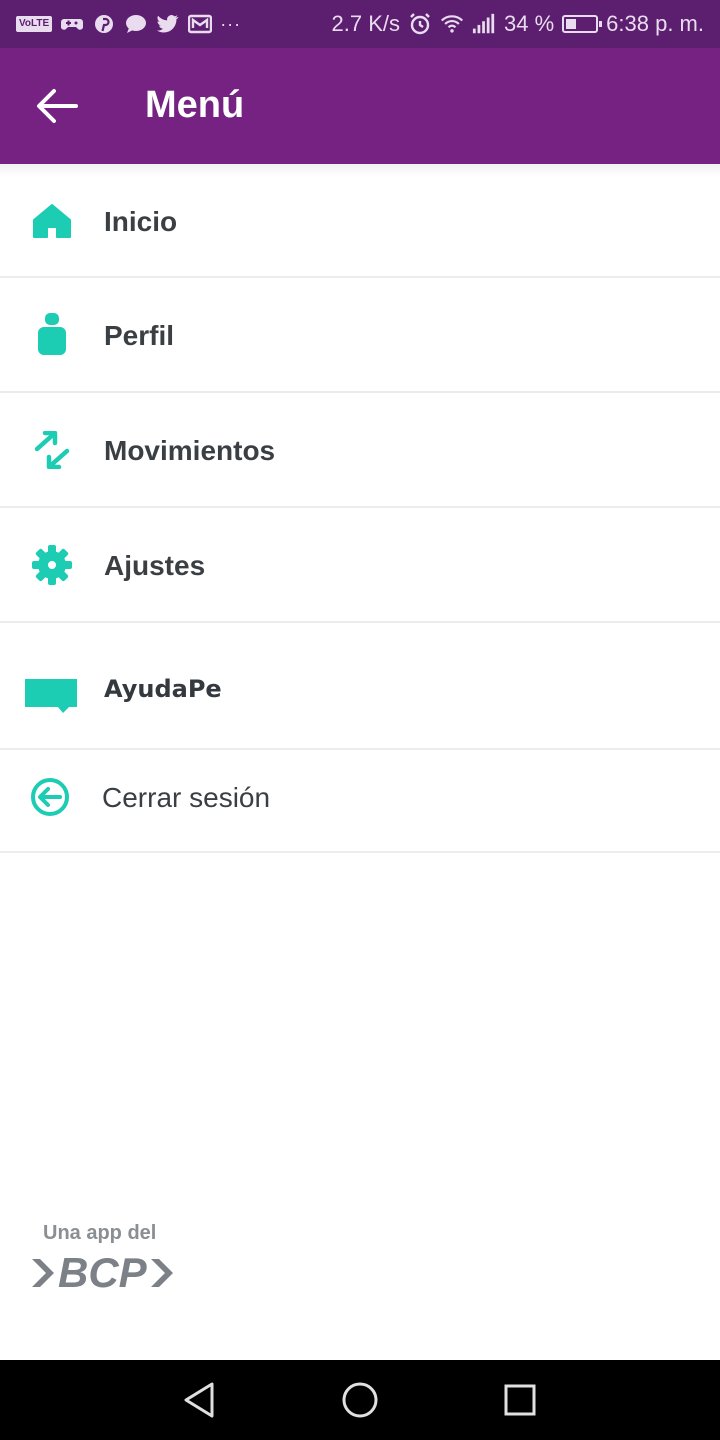 This screenshot has width=720, height=1440. Describe the element at coordinates (360, 450) in the screenshot. I see `menu-item-movimientos: Movimientos` at that location.